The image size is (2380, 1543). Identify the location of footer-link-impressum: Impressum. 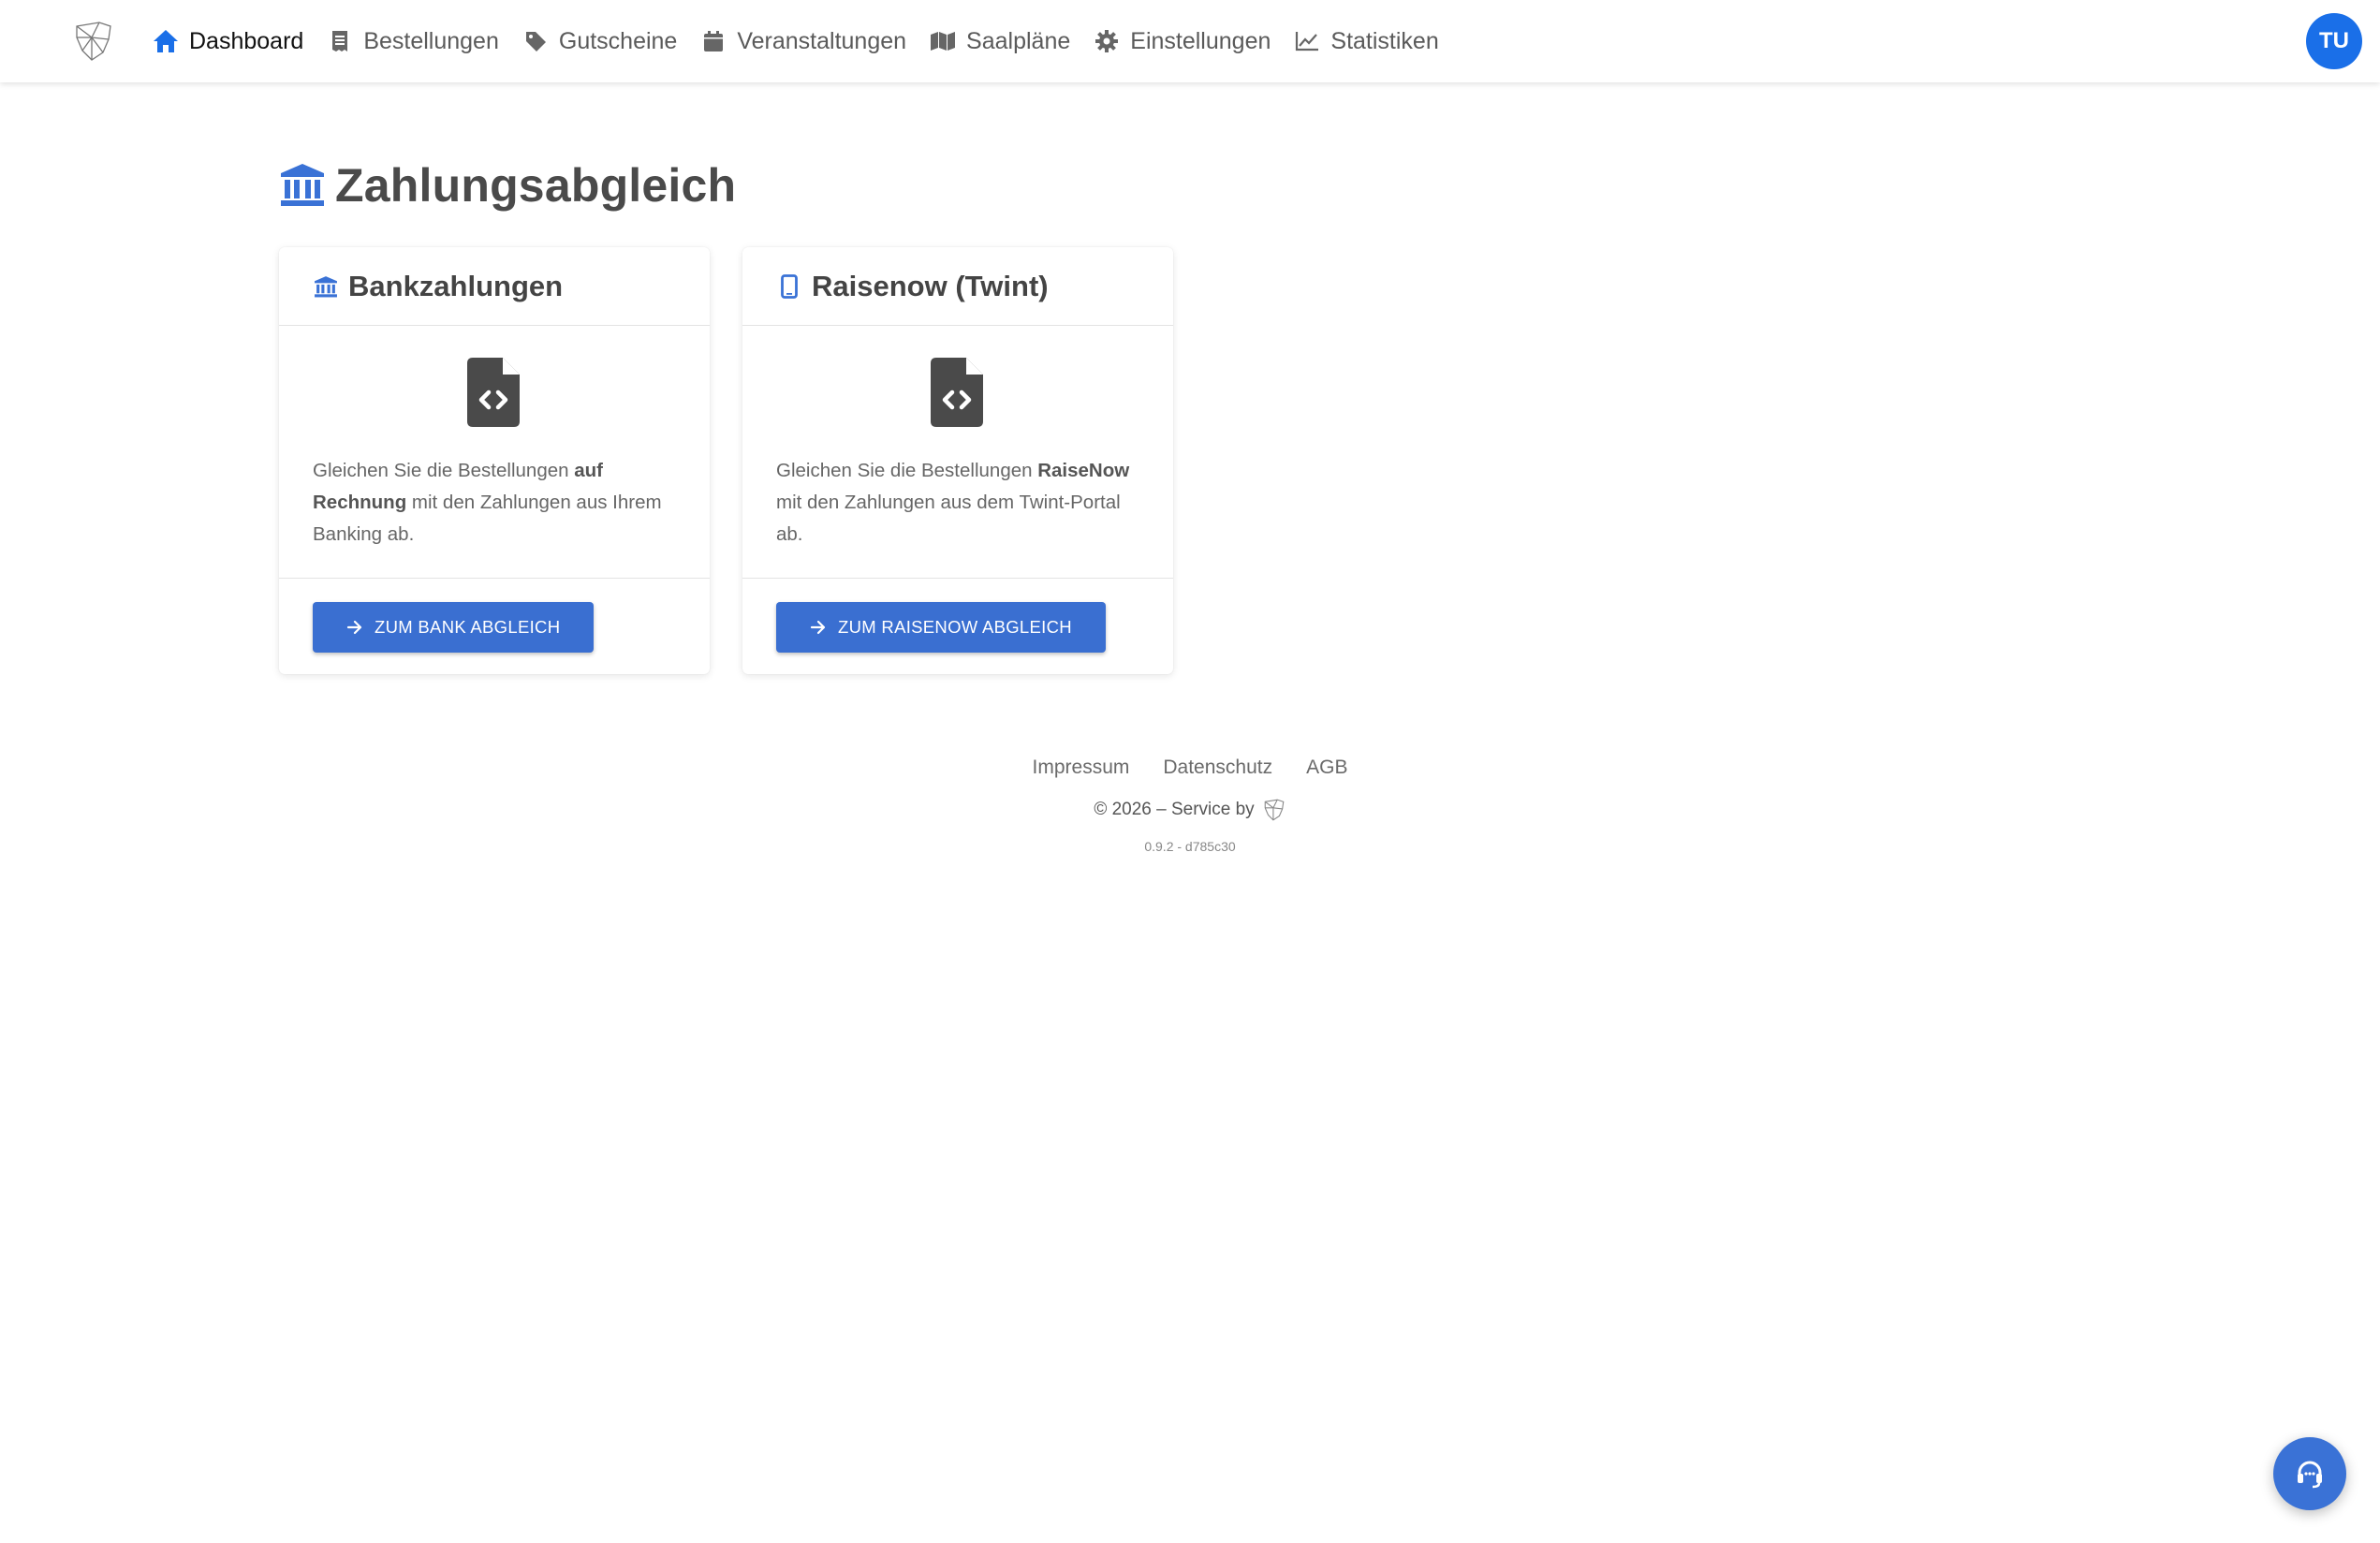
(1081, 768).